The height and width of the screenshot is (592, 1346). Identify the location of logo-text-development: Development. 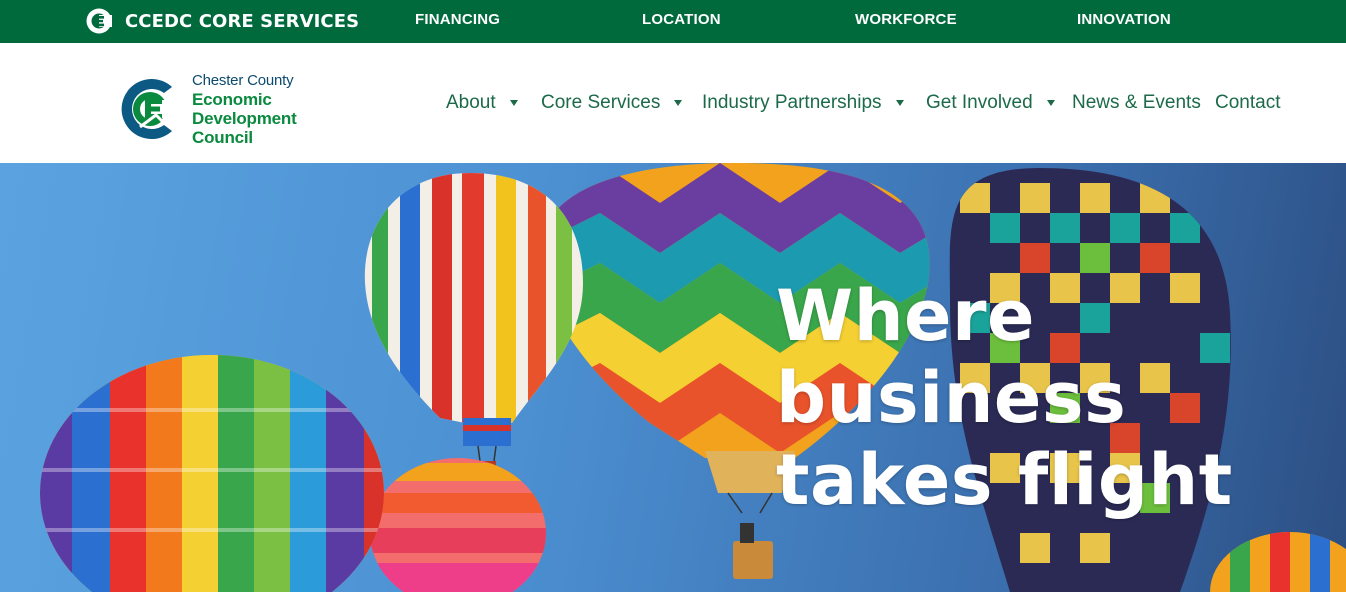
(244, 118).